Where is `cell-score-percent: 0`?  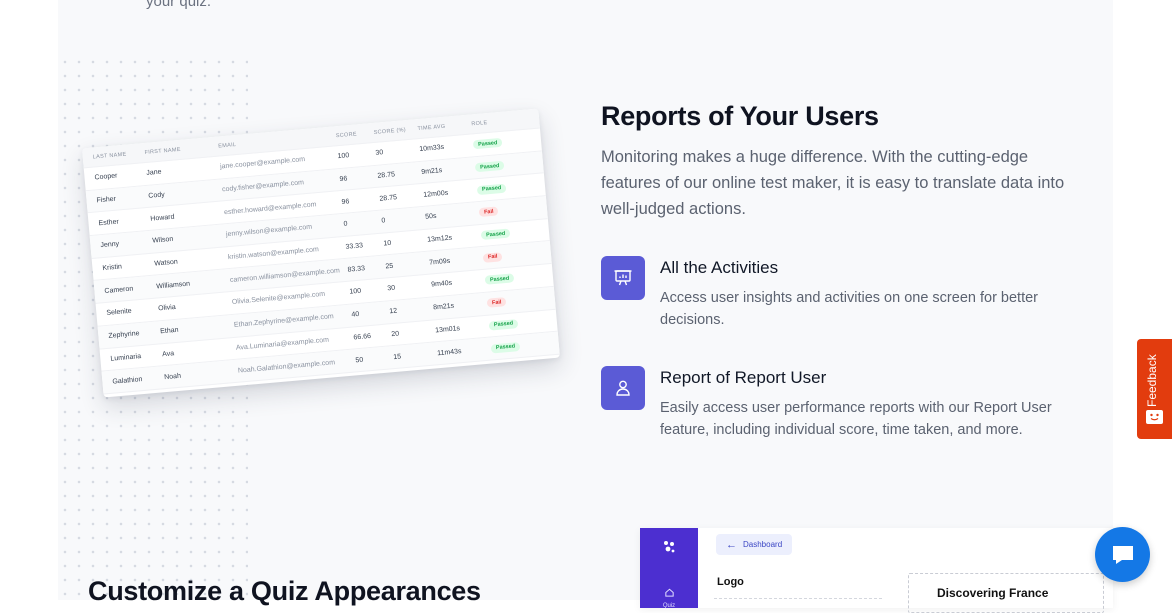
cell-score-percent: 0 is located at coordinates (383, 221).